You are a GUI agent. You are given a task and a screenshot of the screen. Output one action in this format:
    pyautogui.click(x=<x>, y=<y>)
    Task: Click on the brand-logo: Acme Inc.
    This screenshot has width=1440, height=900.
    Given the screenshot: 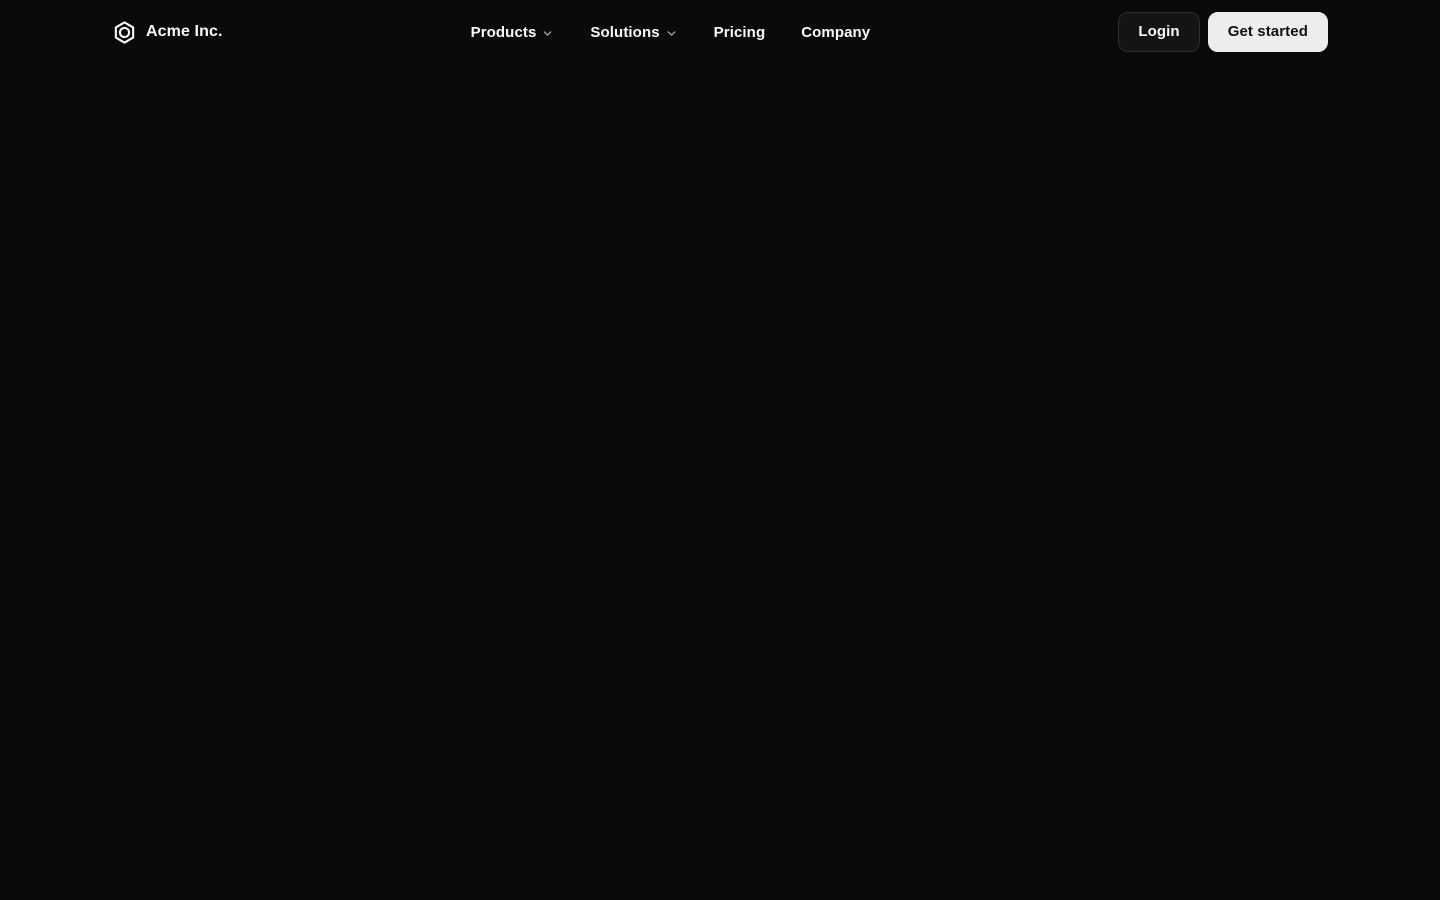 What is the action you would take?
    pyautogui.click(x=167, y=32)
    